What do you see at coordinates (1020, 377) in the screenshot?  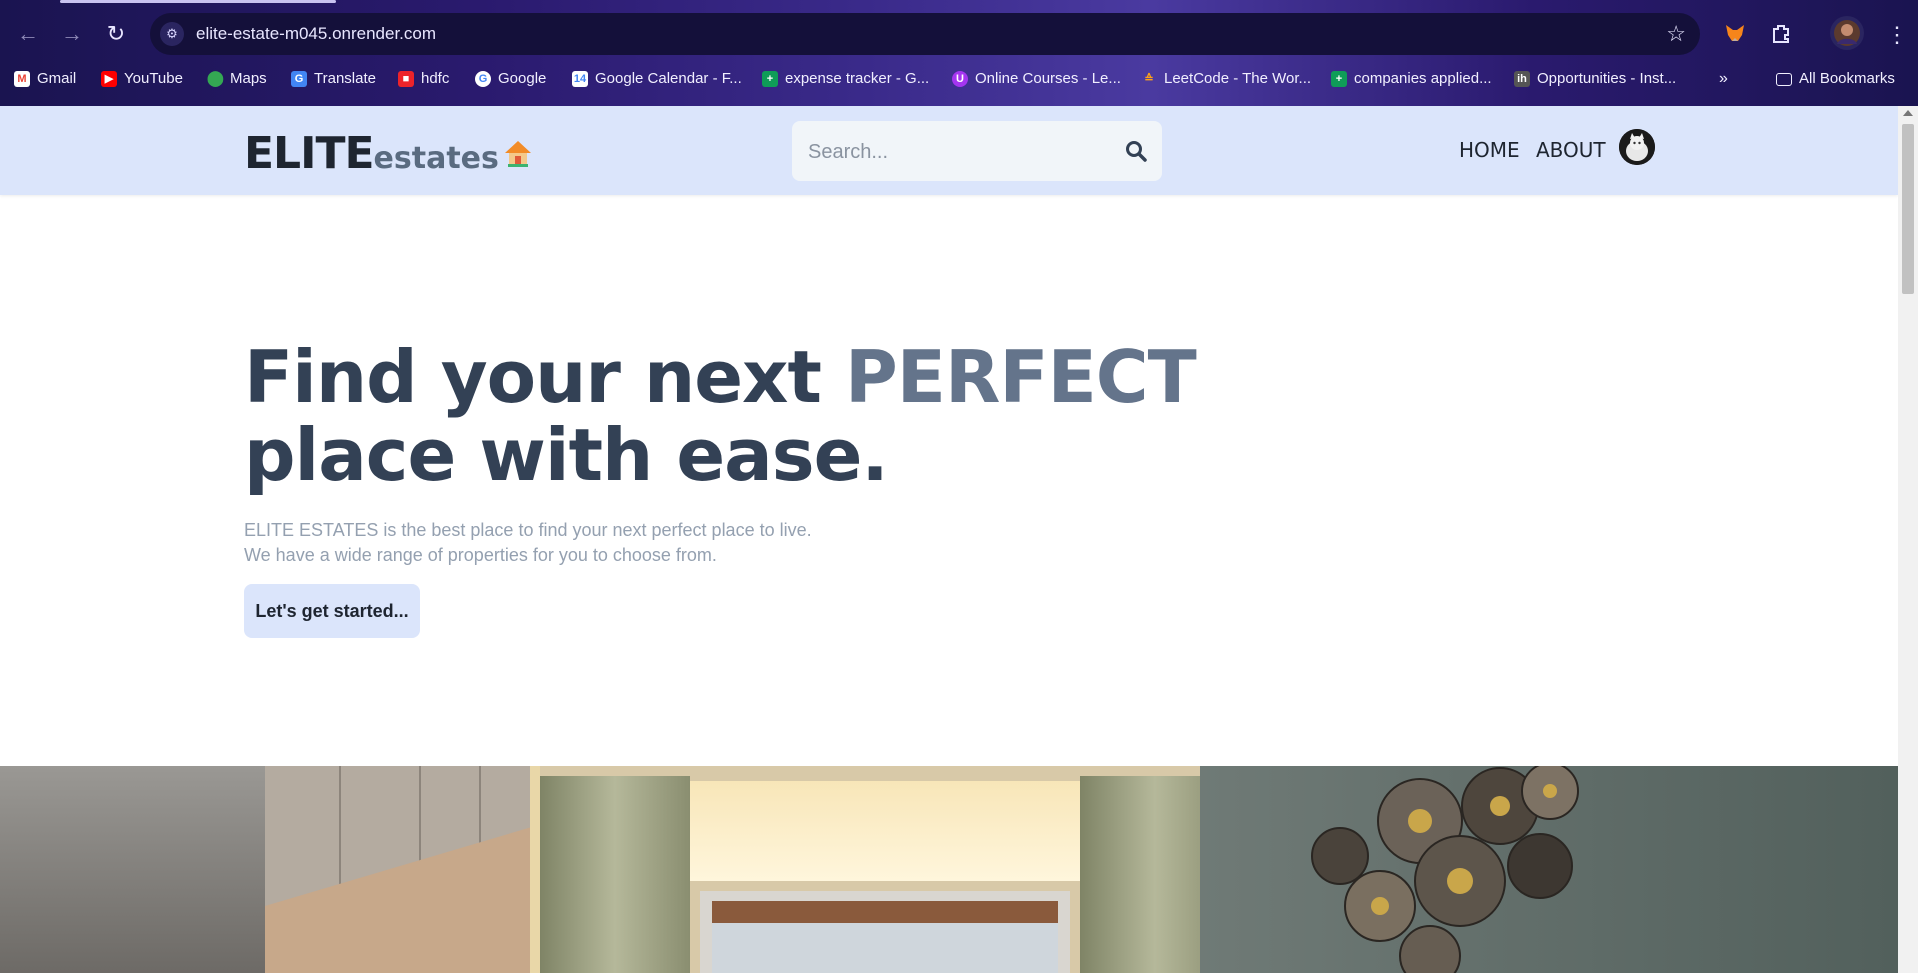 I see `hero-title-accent: PERFECT` at bounding box center [1020, 377].